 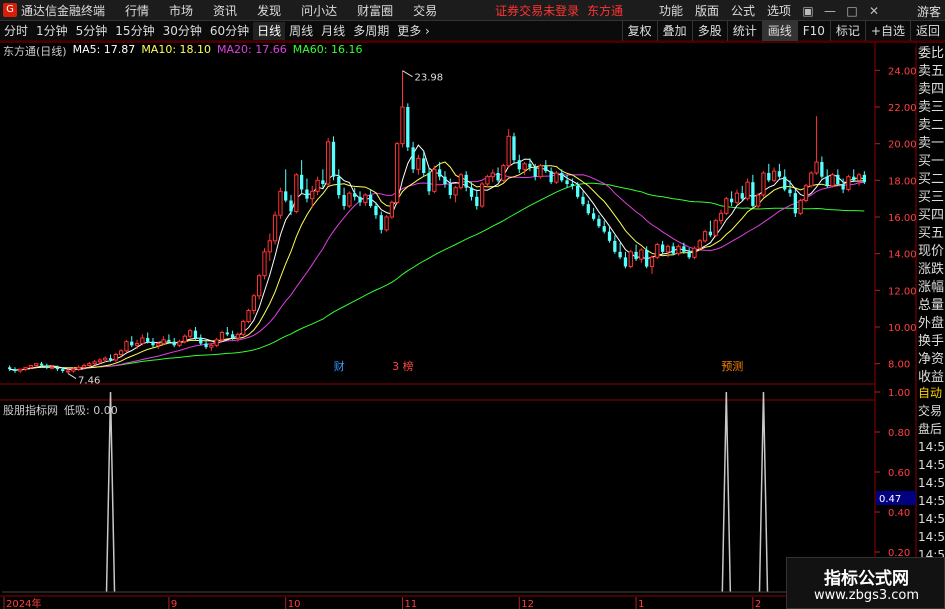 I want to click on side-quote-item: 卖一, so click(x=931, y=144).